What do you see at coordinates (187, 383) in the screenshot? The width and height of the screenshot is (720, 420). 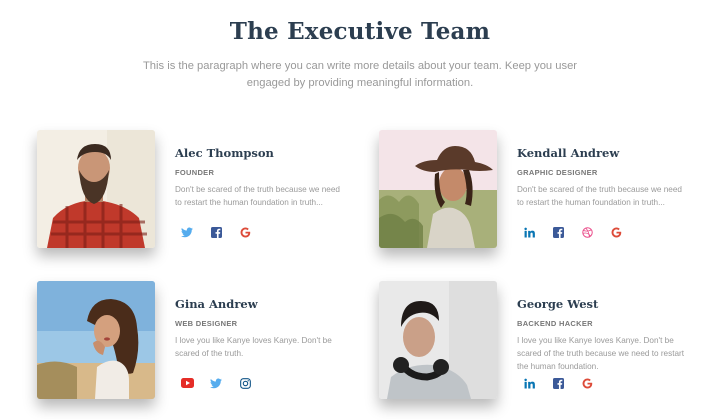 I see `youtube-icon` at bounding box center [187, 383].